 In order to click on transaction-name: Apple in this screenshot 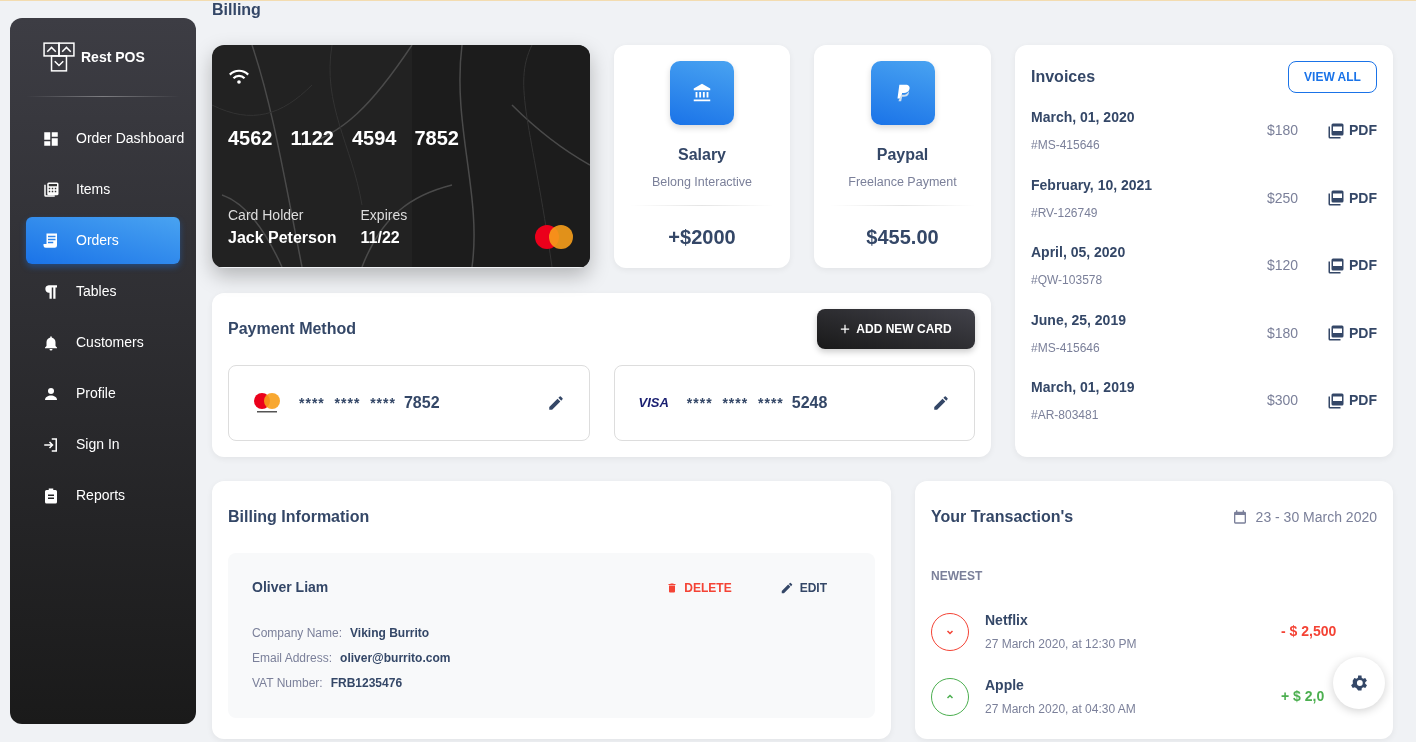, I will do `click(1005, 685)`.